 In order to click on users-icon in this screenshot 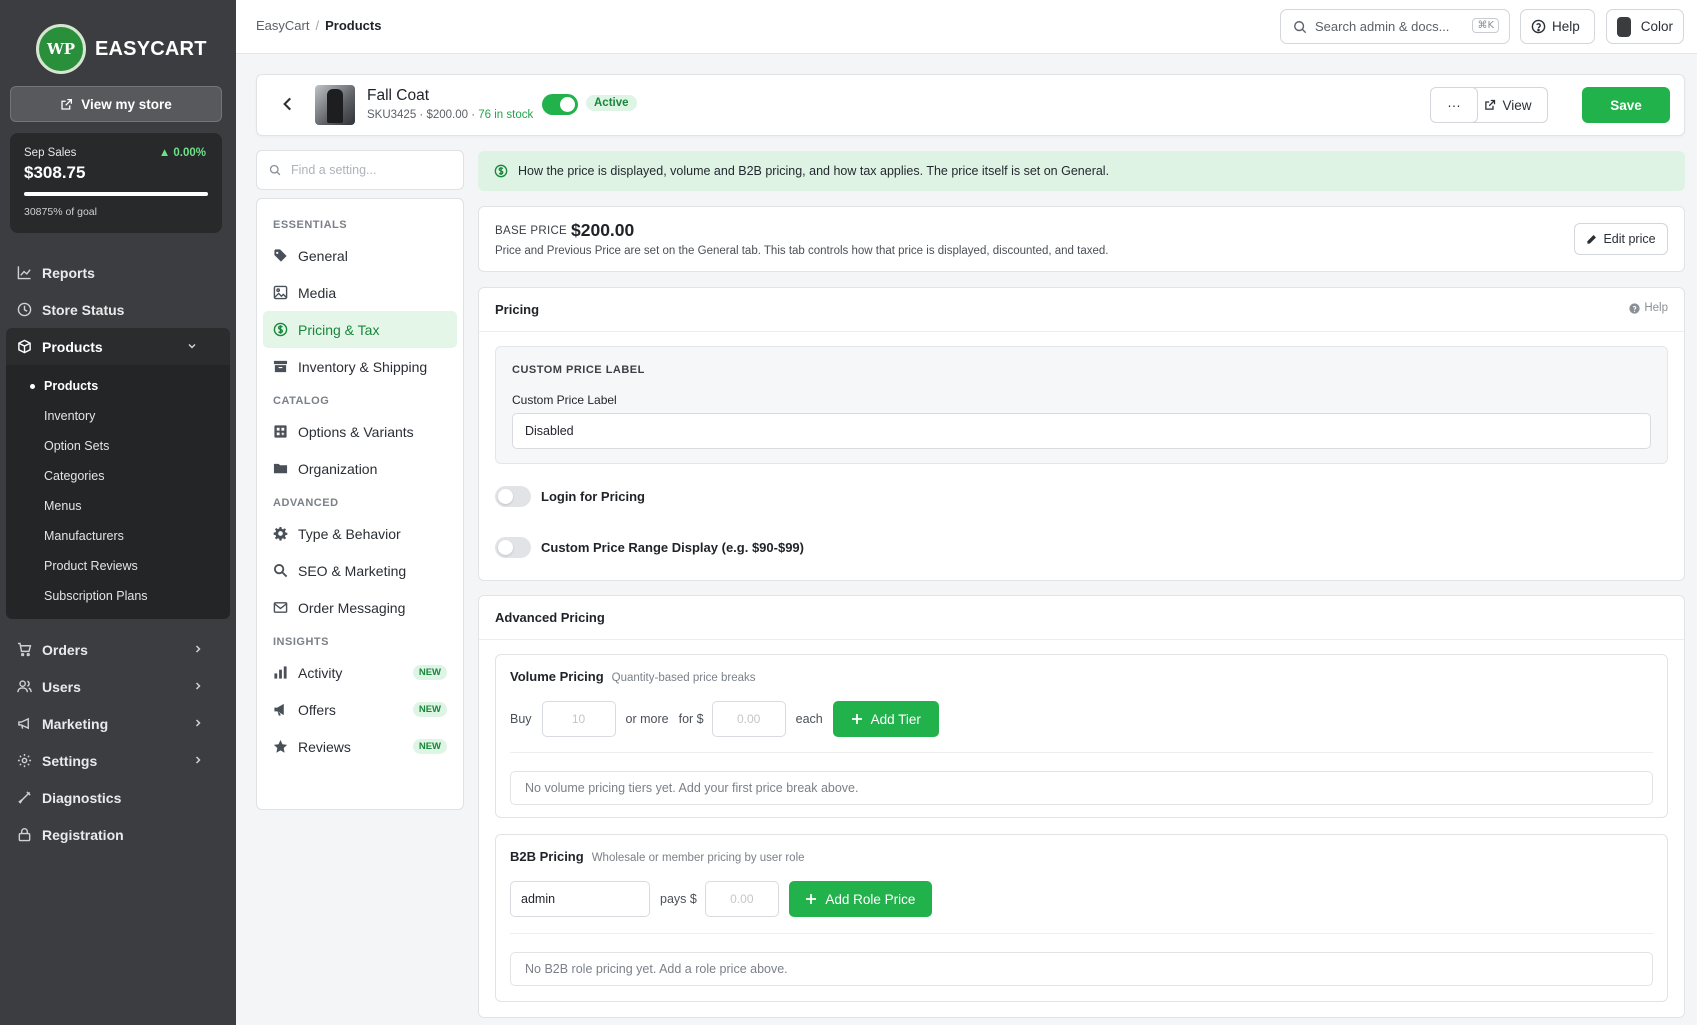, I will do `click(24, 686)`.